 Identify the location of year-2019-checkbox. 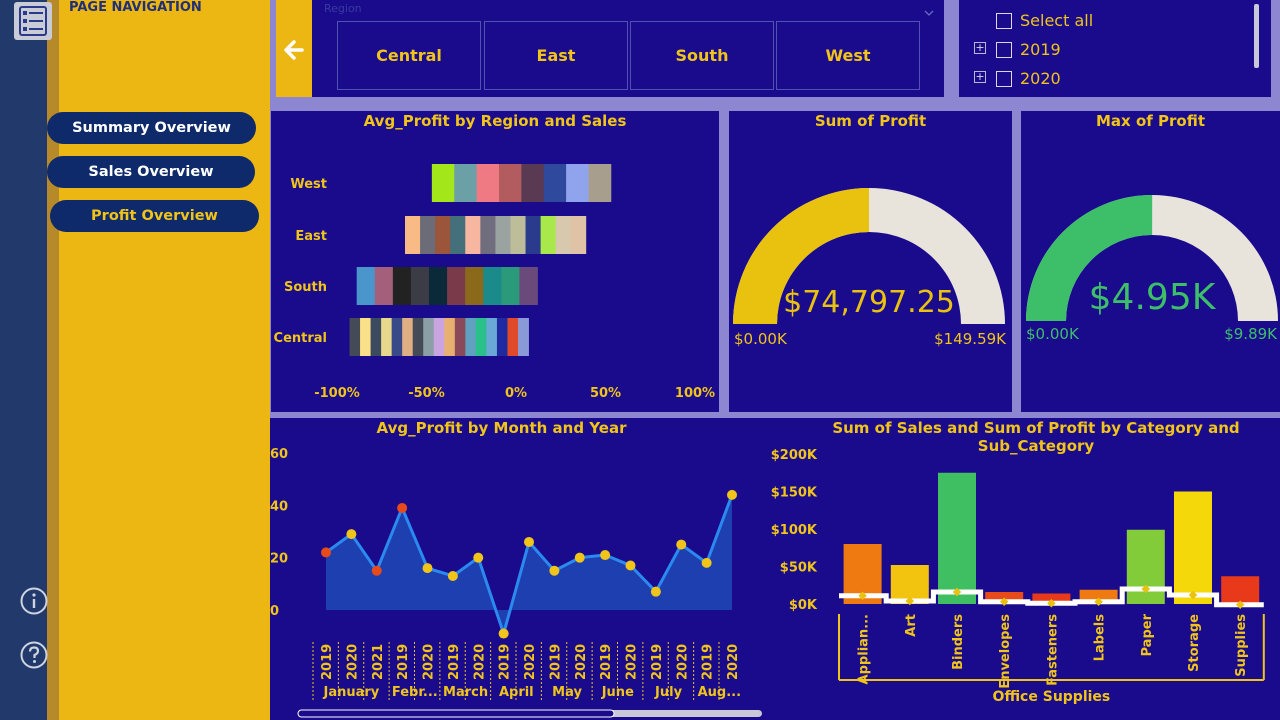
(1004, 49).